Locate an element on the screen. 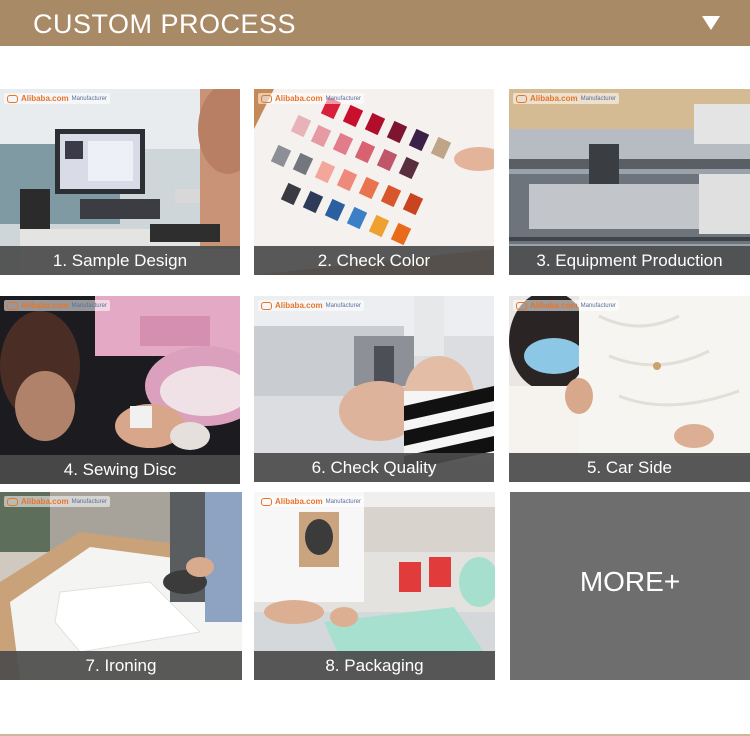 The height and width of the screenshot is (736, 750). section-header: CUSTOM PROCESS is located at coordinates (375, 23).